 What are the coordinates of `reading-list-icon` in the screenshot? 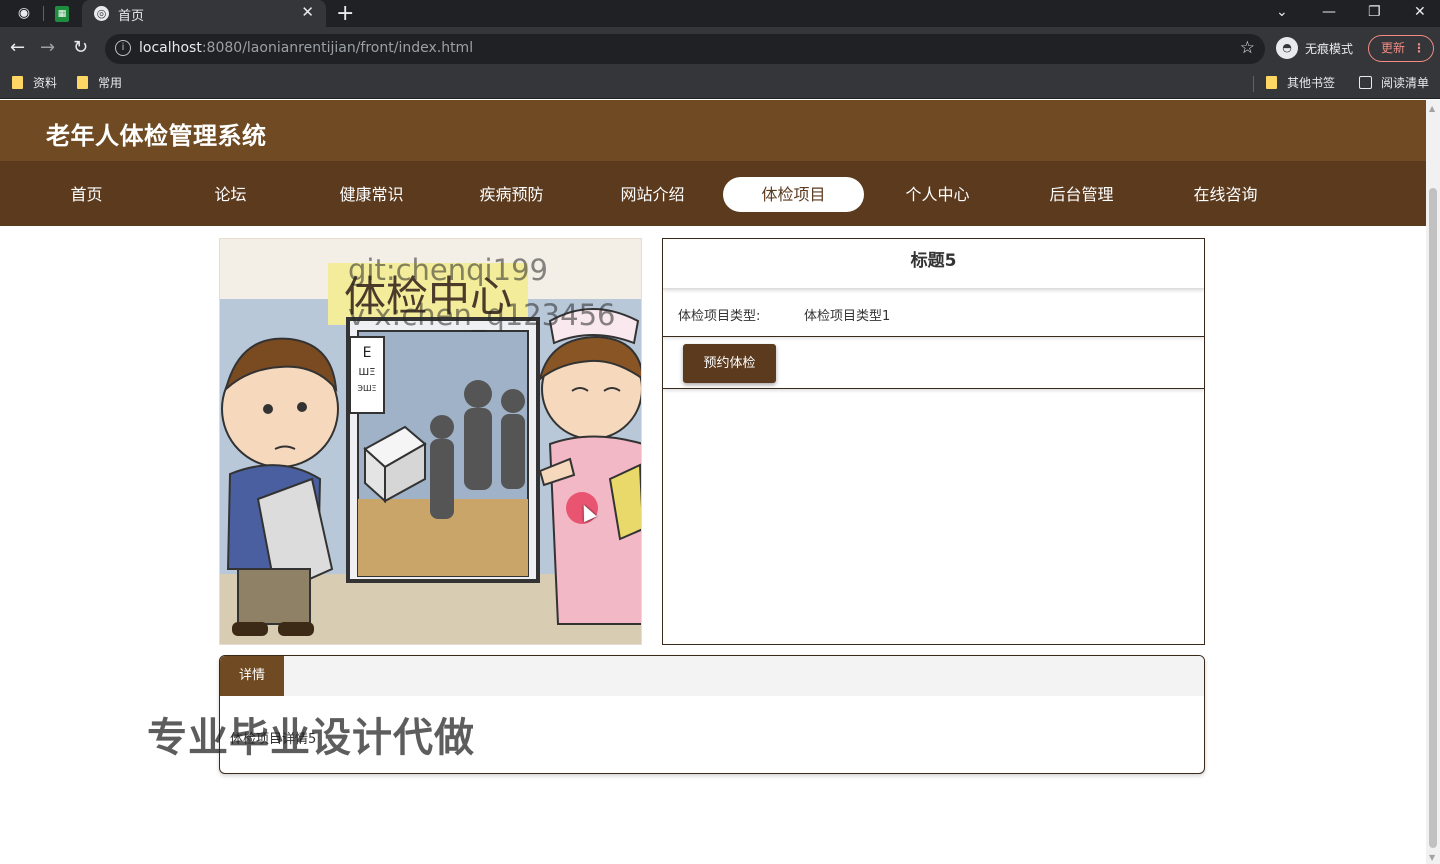 It's located at (1365, 82).